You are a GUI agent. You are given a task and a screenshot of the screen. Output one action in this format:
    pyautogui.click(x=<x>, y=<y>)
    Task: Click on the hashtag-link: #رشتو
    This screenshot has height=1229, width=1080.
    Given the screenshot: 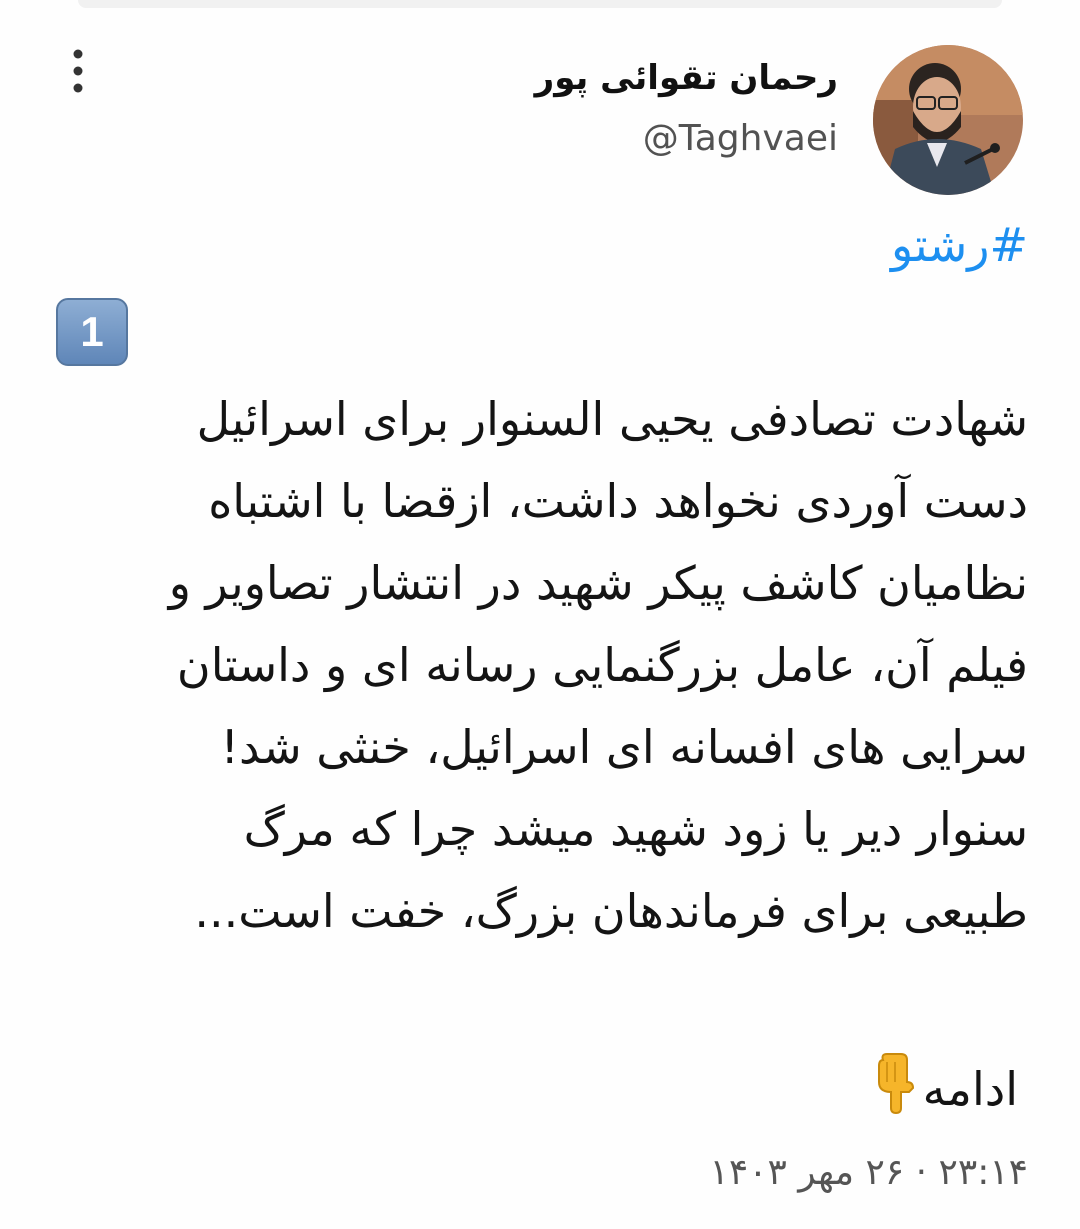 What is the action you would take?
    pyautogui.click(x=959, y=245)
    